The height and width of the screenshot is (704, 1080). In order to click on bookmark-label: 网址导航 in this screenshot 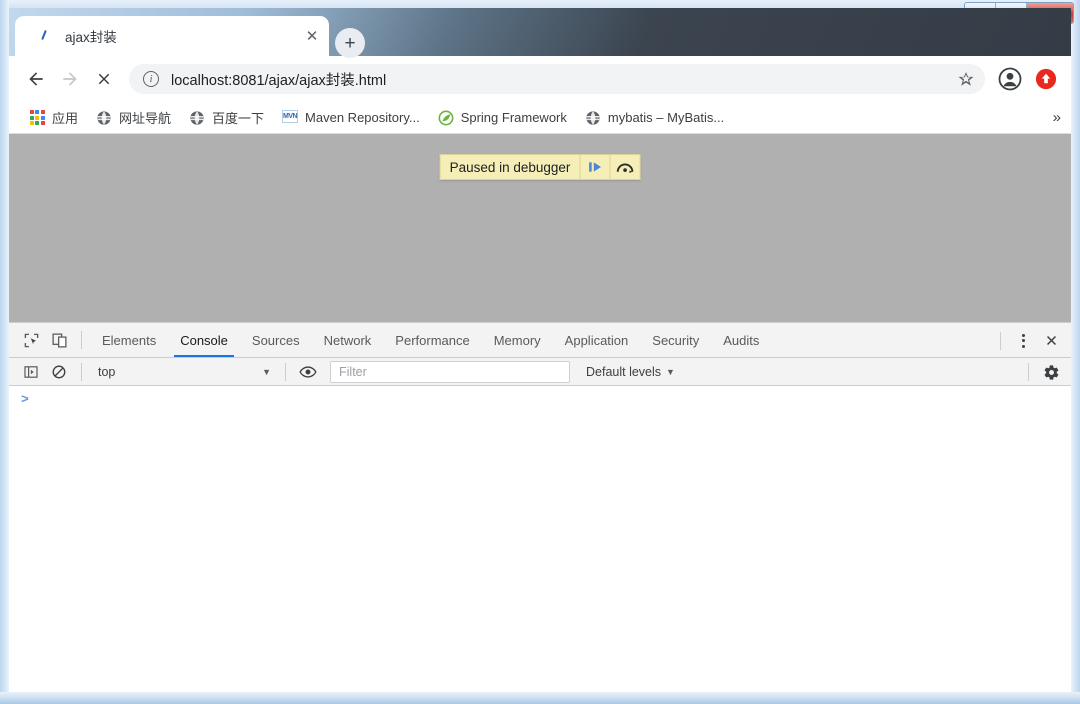, I will do `click(145, 118)`.